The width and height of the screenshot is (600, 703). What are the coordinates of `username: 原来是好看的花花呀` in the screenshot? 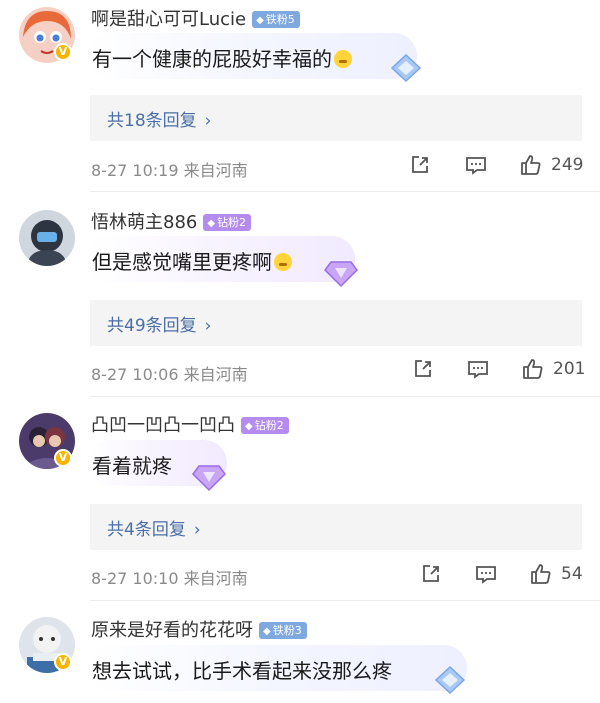 It's located at (172, 630).